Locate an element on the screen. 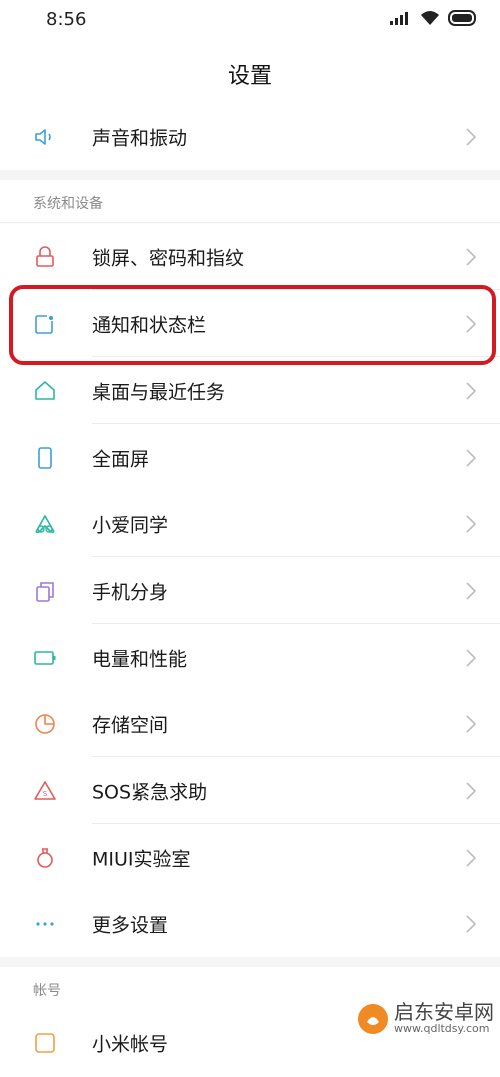  speaker-icon is located at coordinates (43, 136).